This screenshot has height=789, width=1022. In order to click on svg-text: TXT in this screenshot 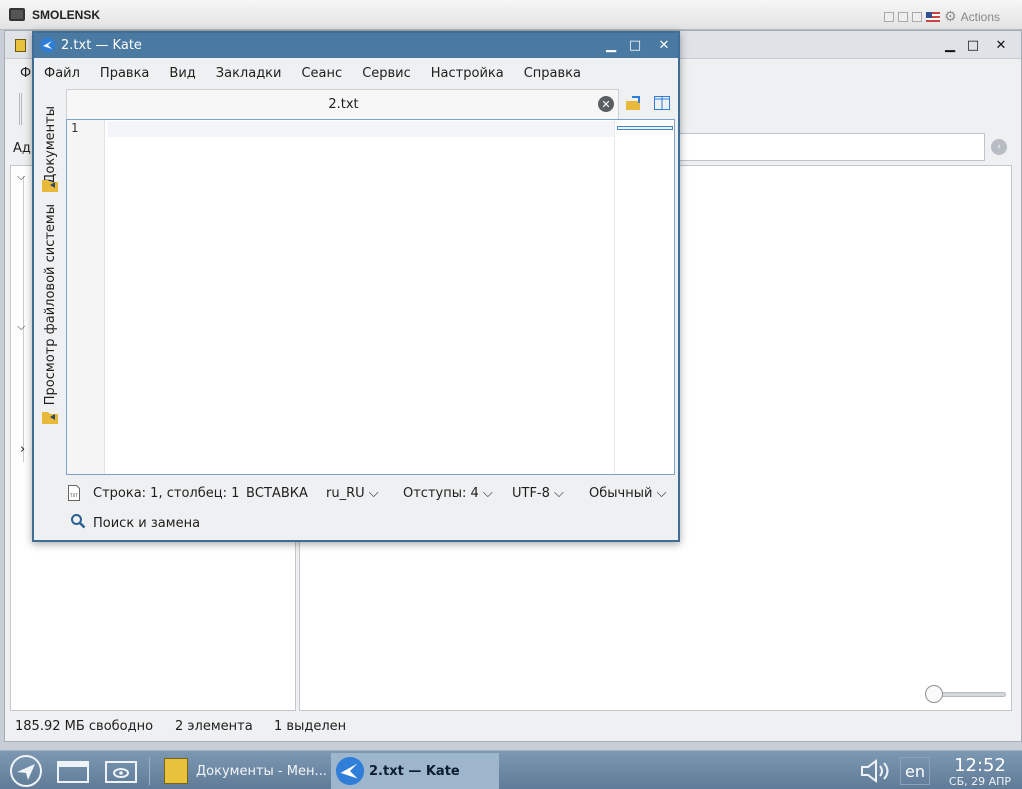, I will do `click(73, 495)`.